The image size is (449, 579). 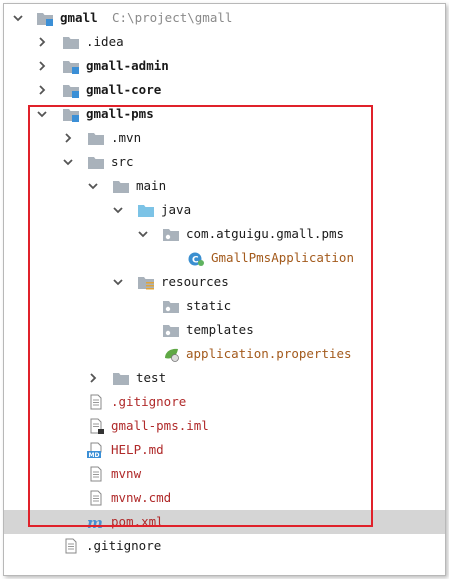 What do you see at coordinates (224, 378) in the screenshot?
I see `tree-row-test: test` at bounding box center [224, 378].